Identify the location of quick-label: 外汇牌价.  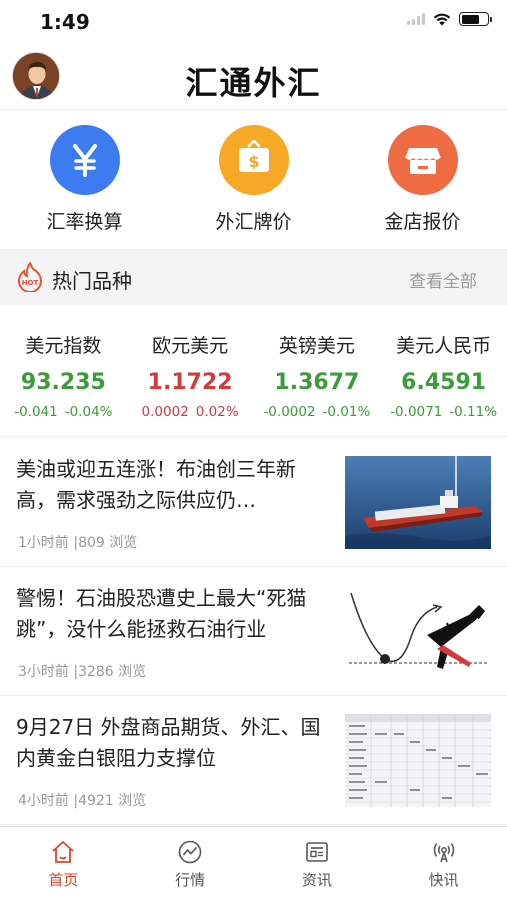
(253, 222).